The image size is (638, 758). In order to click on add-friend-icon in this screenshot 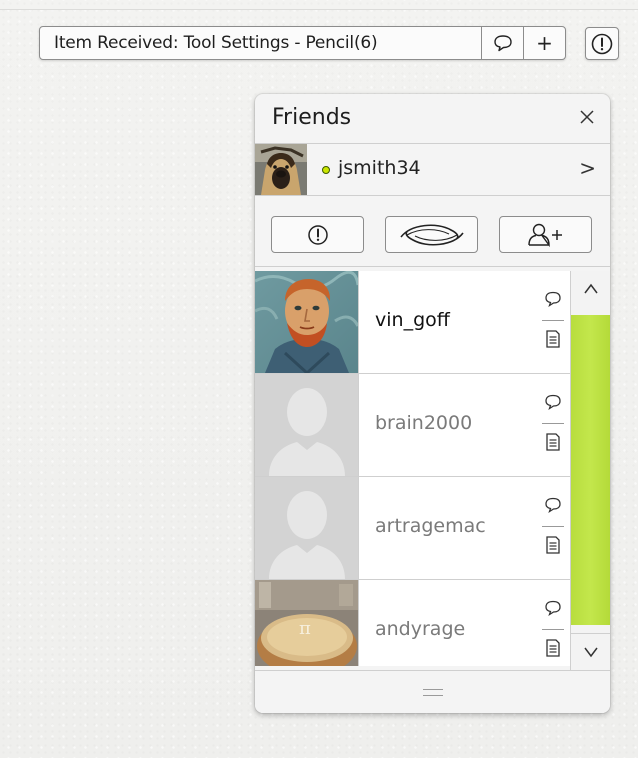, I will do `click(544, 235)`.